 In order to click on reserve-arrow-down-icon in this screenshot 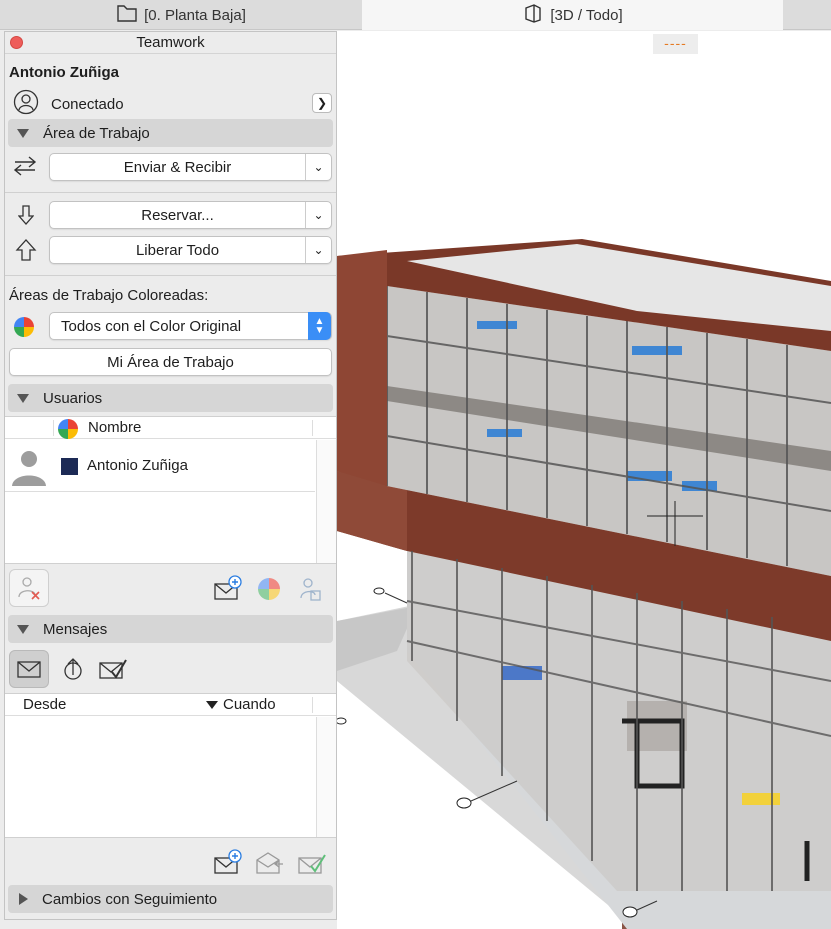, I will do `click(26, 215)`.